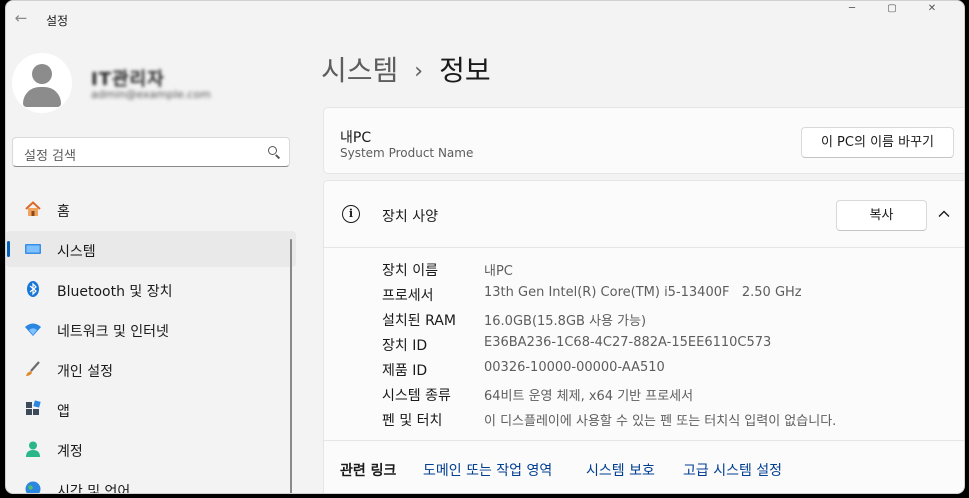 The width and height of the screenshot is (969, 498). I want to click on sidebar-item-network: 네트워크 및 인터넷, so click(151, 329).